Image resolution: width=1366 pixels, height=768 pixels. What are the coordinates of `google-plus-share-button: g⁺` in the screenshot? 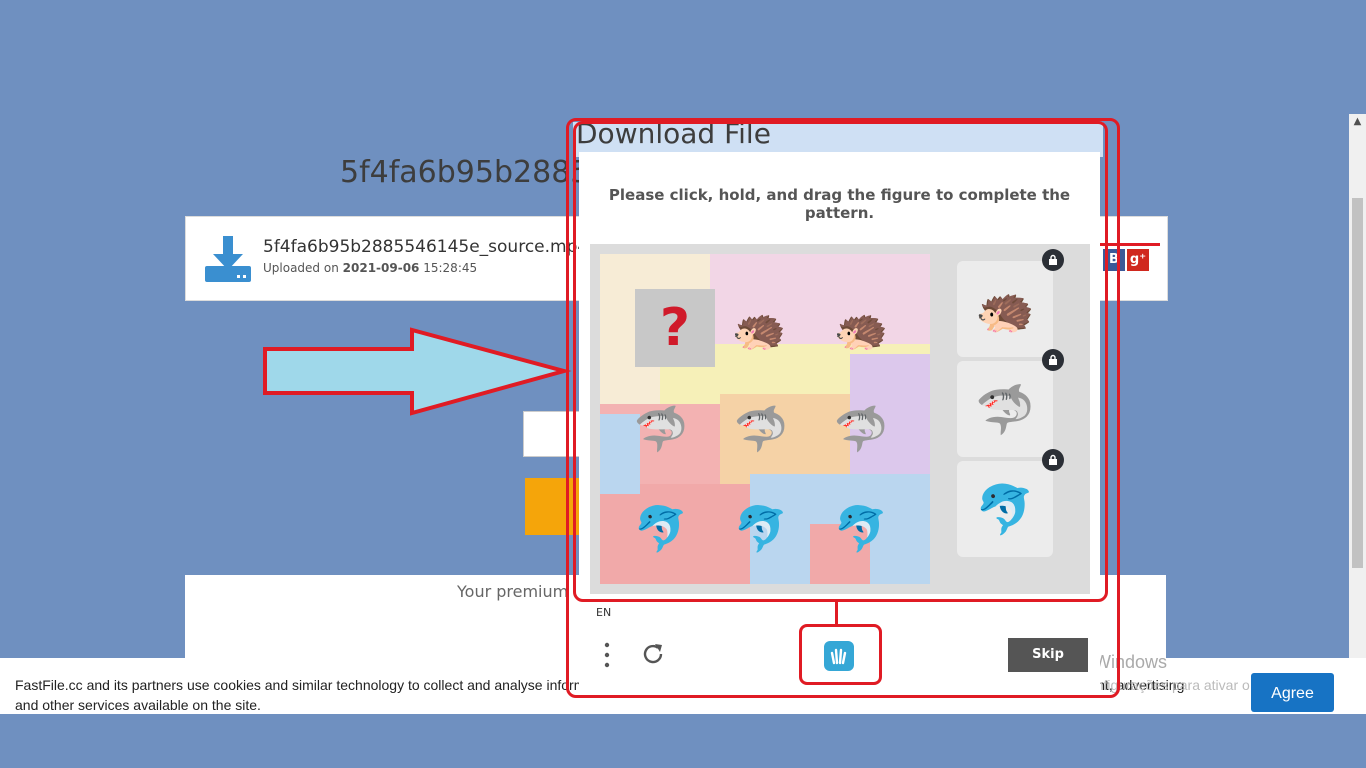 It's located at (1138, 260).